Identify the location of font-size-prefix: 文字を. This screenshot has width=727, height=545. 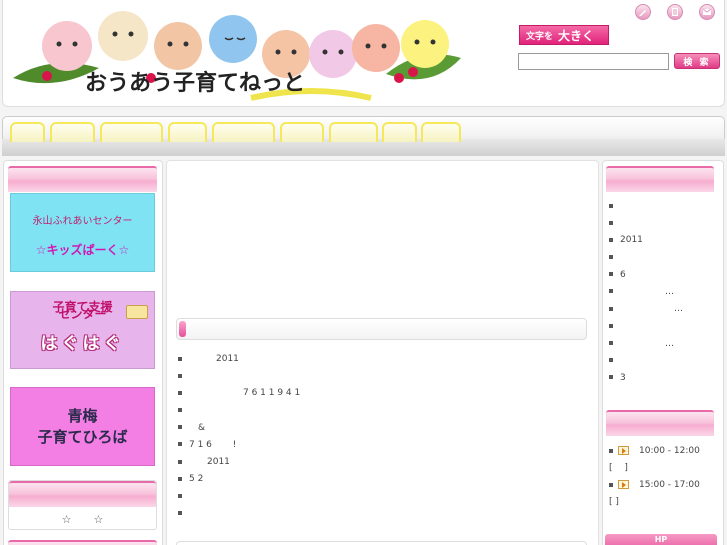
(540, 36).